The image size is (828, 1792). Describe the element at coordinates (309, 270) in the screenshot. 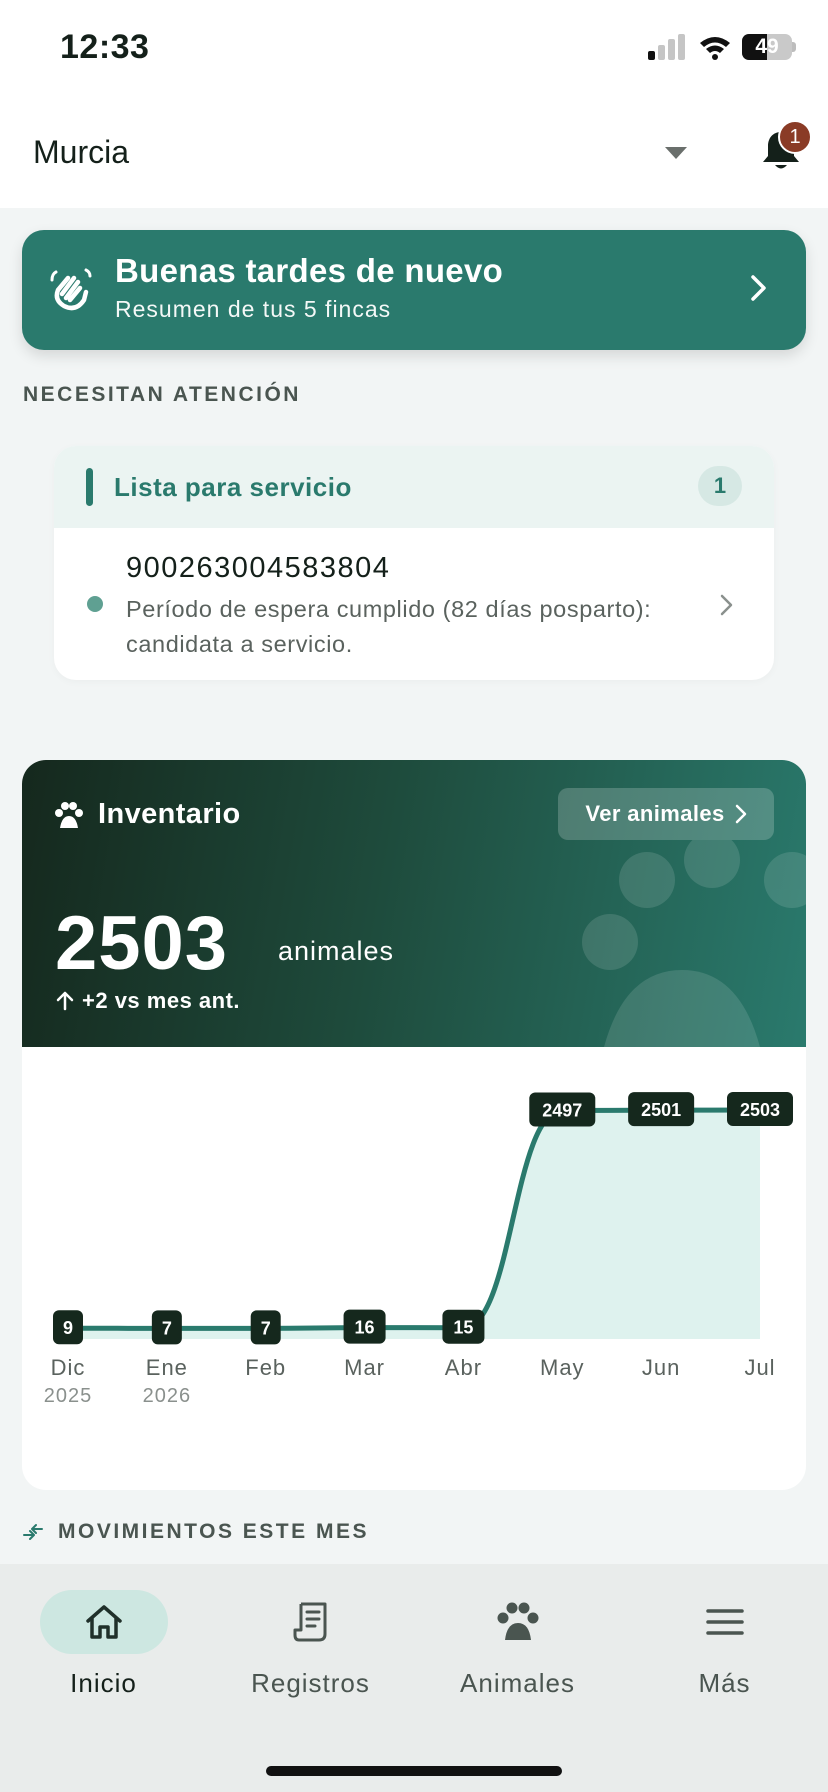

I see `greeting-title: Buenas tardes de nuevo` at that location.